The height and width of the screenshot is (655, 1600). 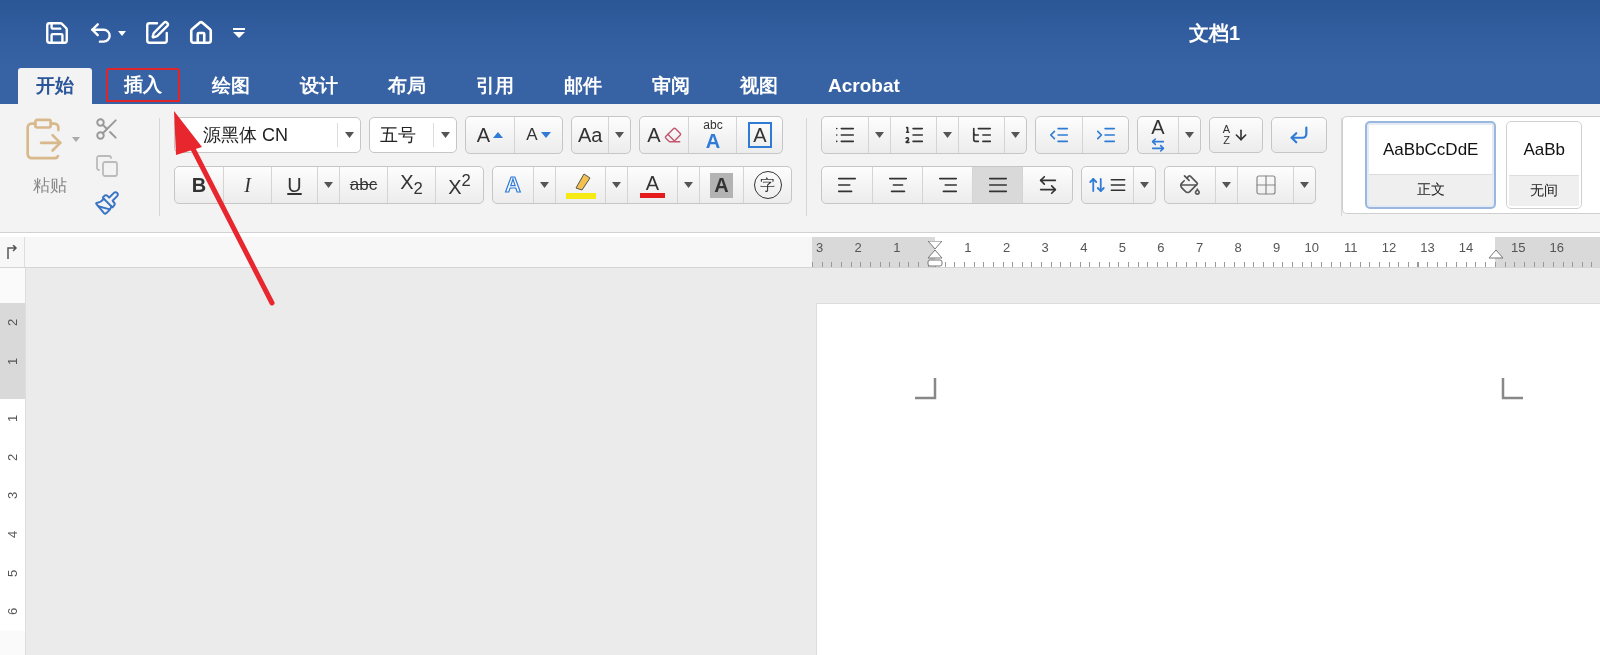 I want to click on change-case-button: Aa, so click(x=590, y=135).